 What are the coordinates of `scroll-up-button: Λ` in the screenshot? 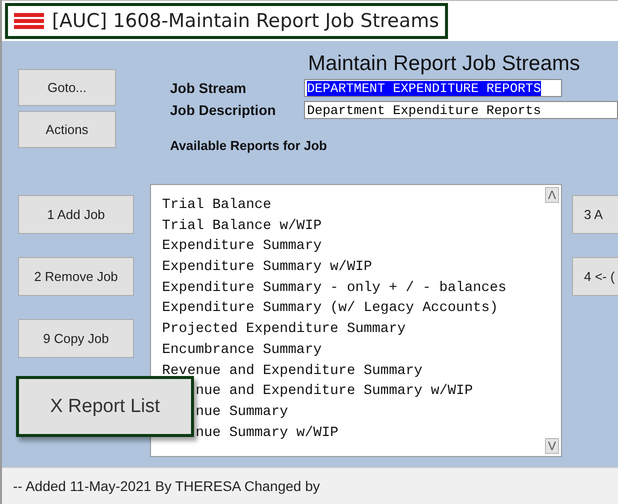 It's located at (552, 195).